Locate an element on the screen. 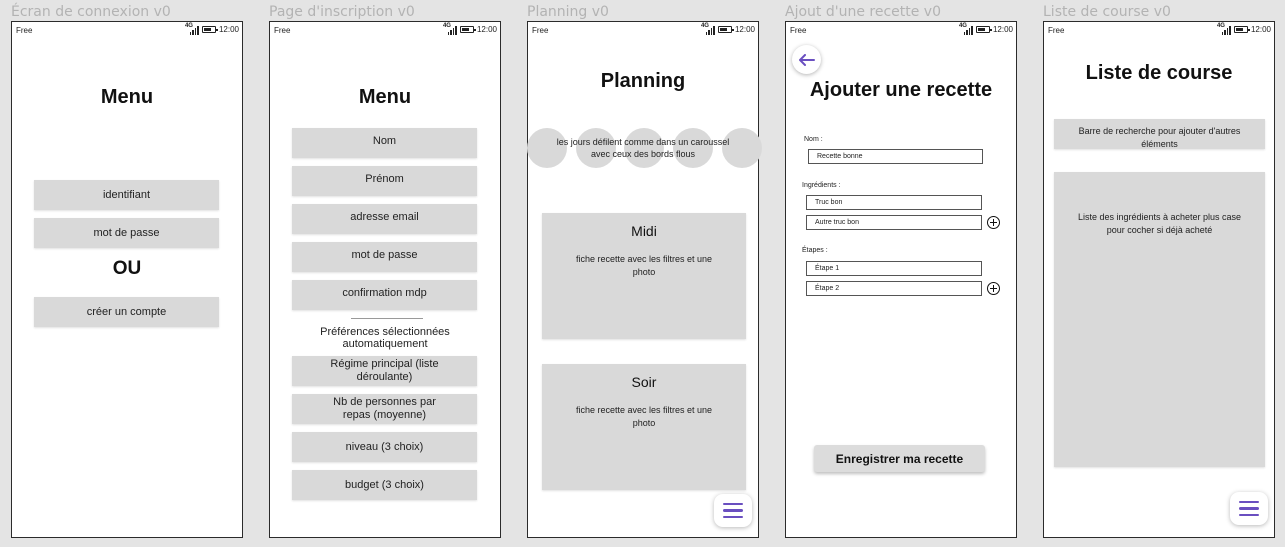 The width and height of the screenshot is (1285, 547). recipe-name-input: Recette bonne is located at coordinates (895, 156).